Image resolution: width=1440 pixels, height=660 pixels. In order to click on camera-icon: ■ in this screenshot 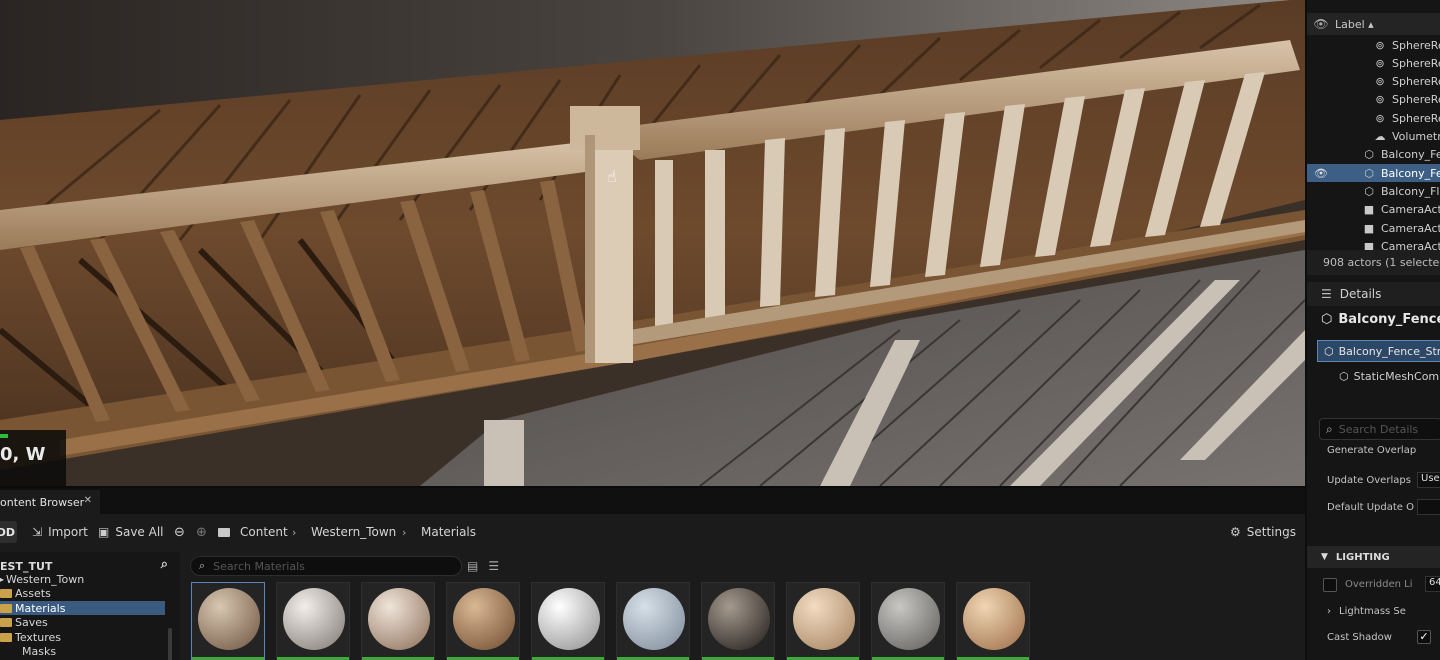, I will do `click(1369, 228)`.